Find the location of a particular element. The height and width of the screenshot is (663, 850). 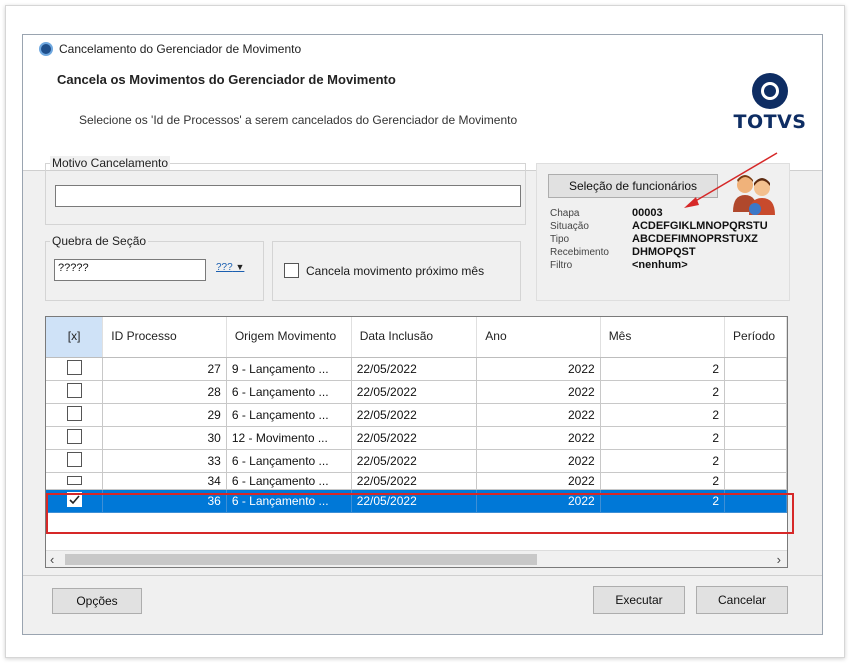

window-title: Cancelamento do Gerenciador de Movimento is located at coordinates (180, 49).